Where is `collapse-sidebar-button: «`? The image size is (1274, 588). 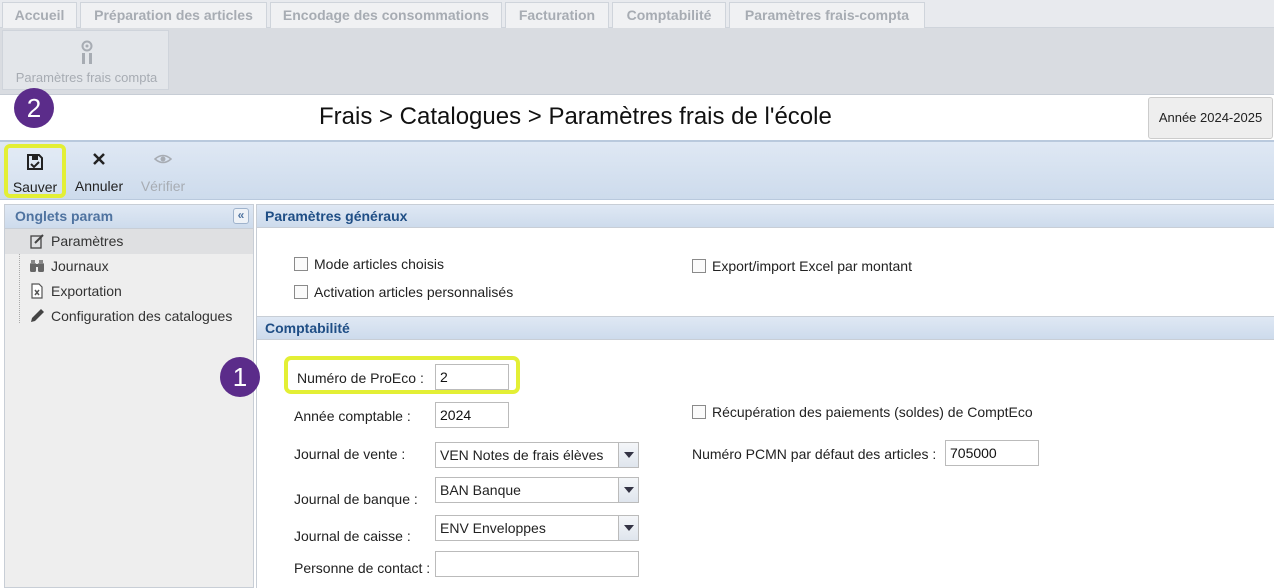 collapse-sidebar-button: « is located at coordinates (241, 216).